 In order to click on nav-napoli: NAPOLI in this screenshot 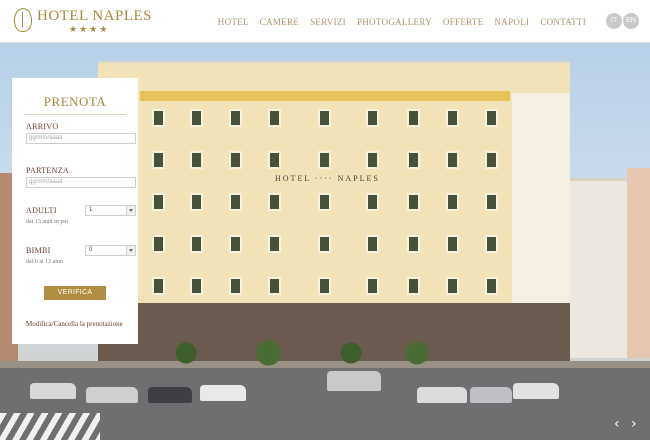, I will do `click(512, 22)`.